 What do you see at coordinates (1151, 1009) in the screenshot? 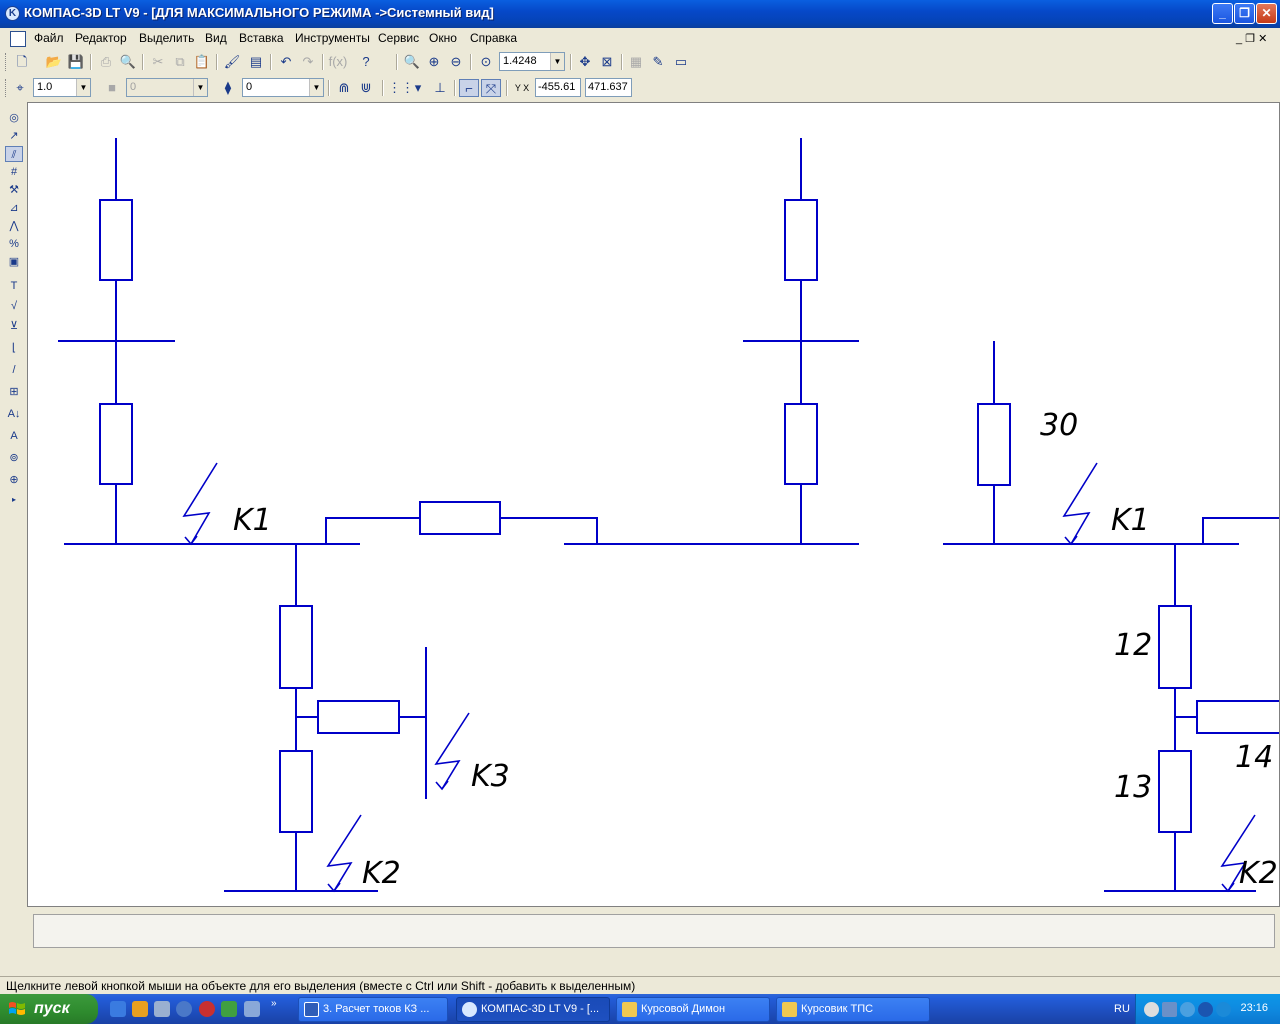
I see `tray-arrow-icon` at bounding box center [1151, 1009].